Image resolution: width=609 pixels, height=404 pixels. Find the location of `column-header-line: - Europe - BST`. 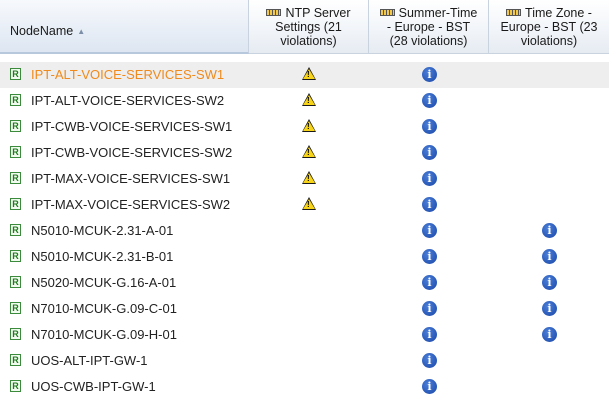

column-header-line: - Europe - BST is located at coordinates (428, 27).